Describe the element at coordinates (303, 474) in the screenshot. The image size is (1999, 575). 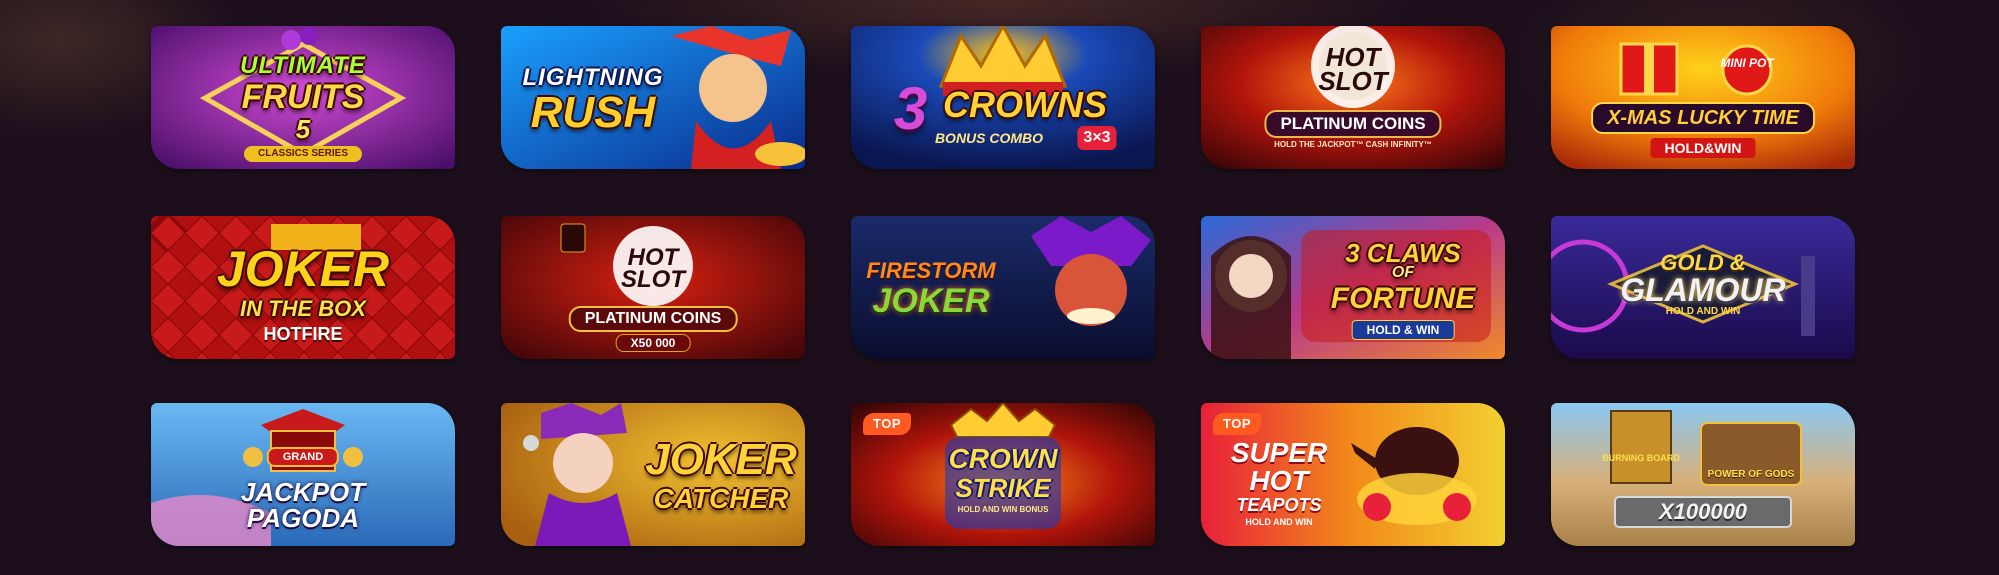
I see `game-tile-jackpot-pagoda: Grand Jackpot Pagoda` at that location.